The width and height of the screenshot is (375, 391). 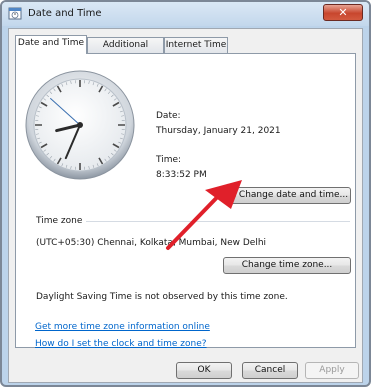 What do you see at coordinates (218, 221) in the screenshot?
I see `time-zone-divider` at bounding box center [218, 221].